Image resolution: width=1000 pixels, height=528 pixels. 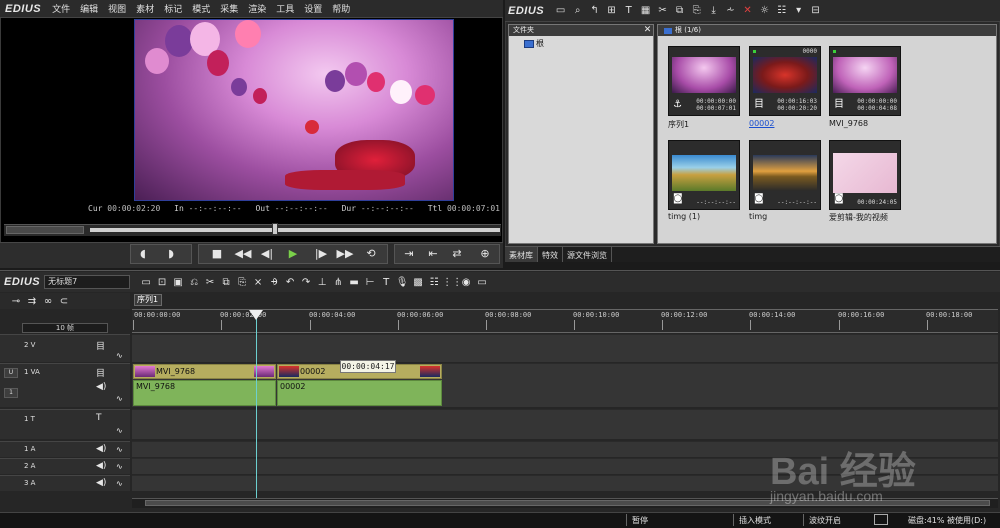 What do you see at coordinates (274, 282) in the screenshot?
I see `ripple-delete-icon: ⨮` at bounding box center [274, 282].